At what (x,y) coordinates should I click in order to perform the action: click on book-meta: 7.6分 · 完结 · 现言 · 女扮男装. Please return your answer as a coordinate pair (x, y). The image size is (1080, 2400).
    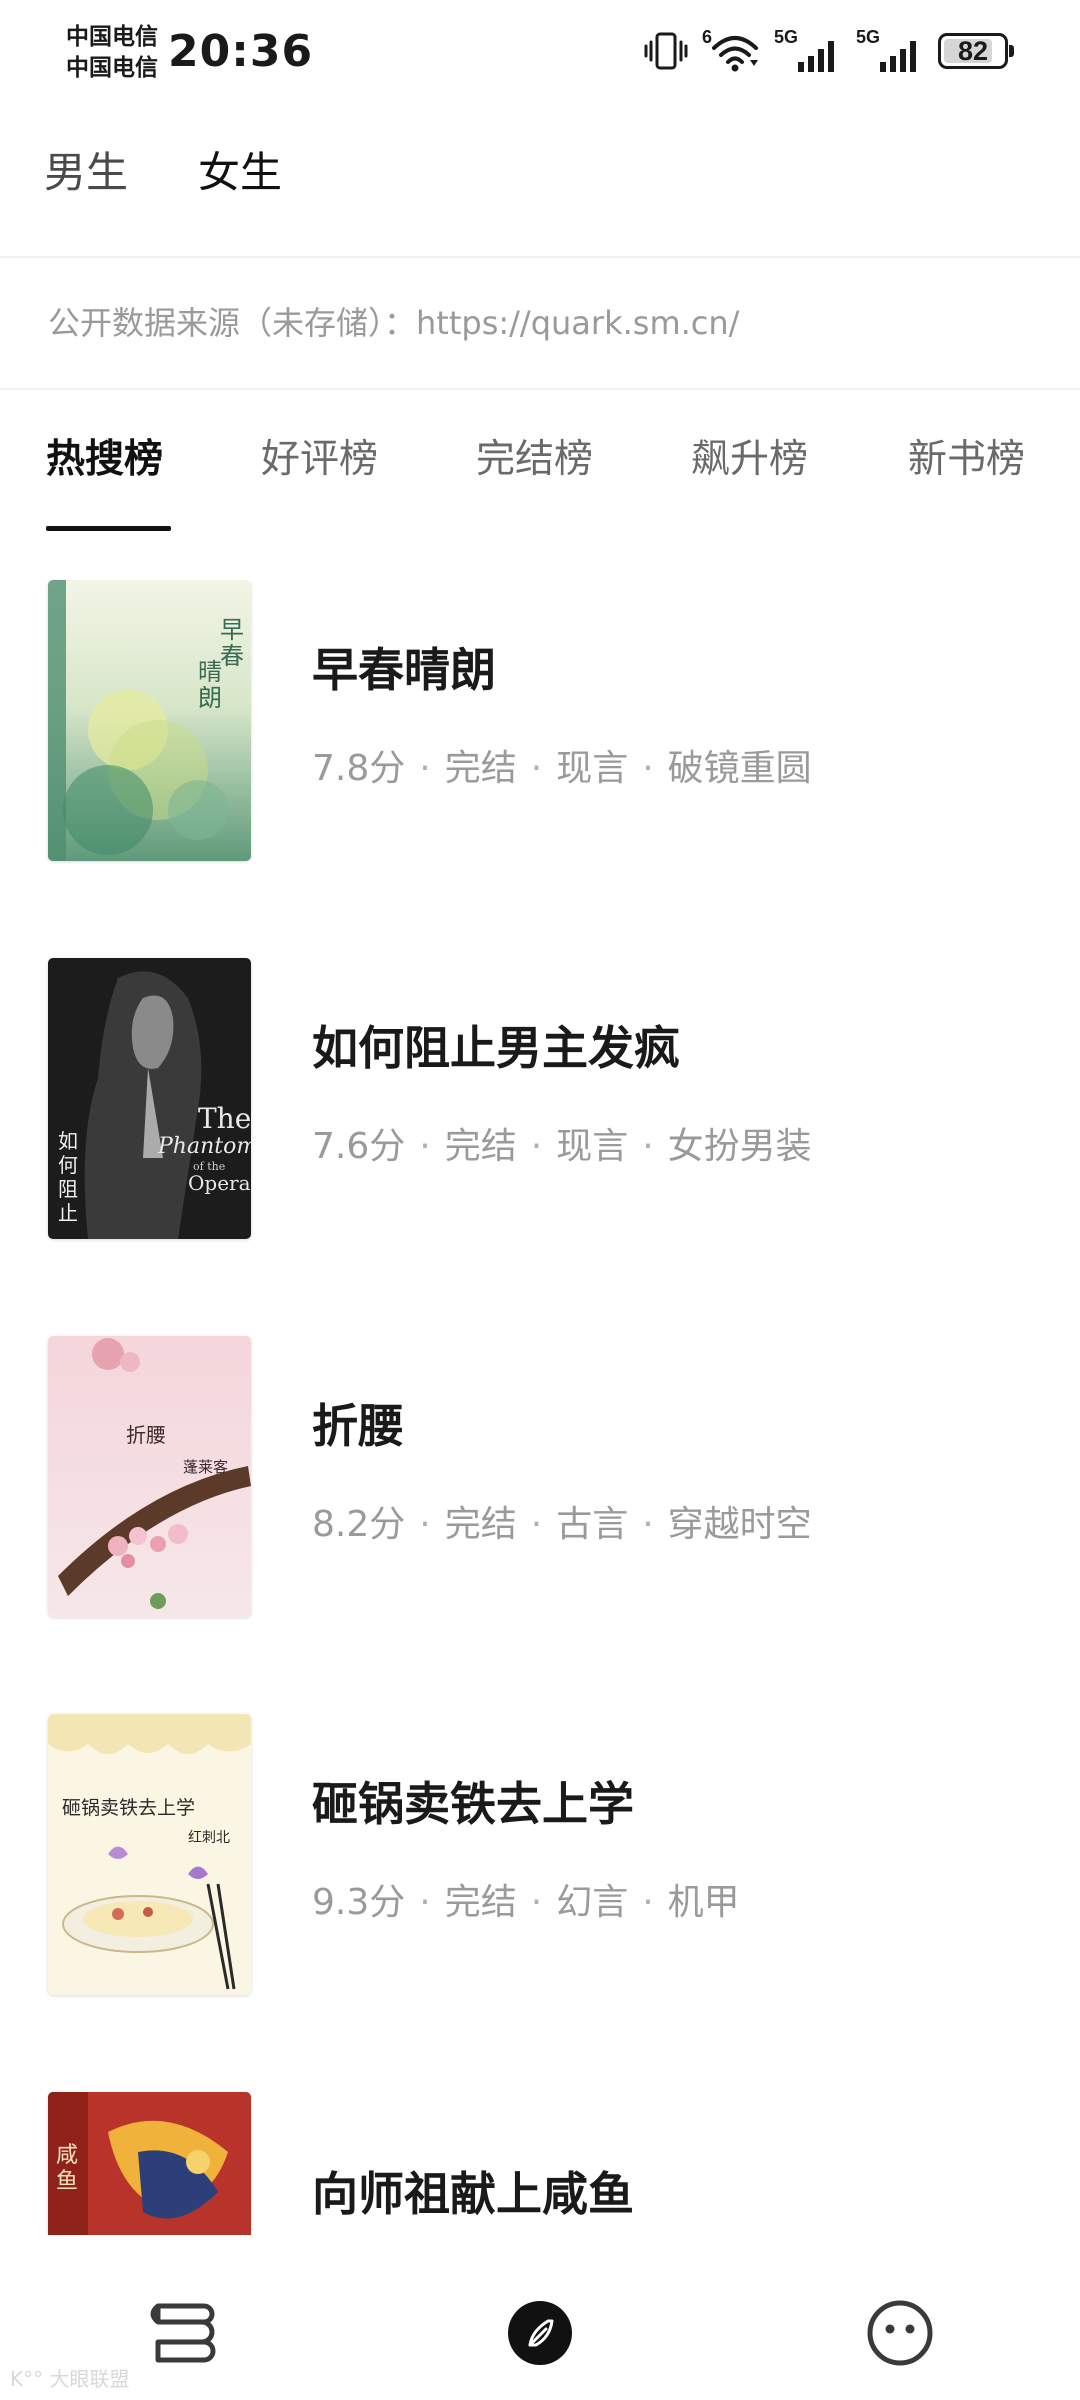
    Looking at the image, I should click on (562, 1146).